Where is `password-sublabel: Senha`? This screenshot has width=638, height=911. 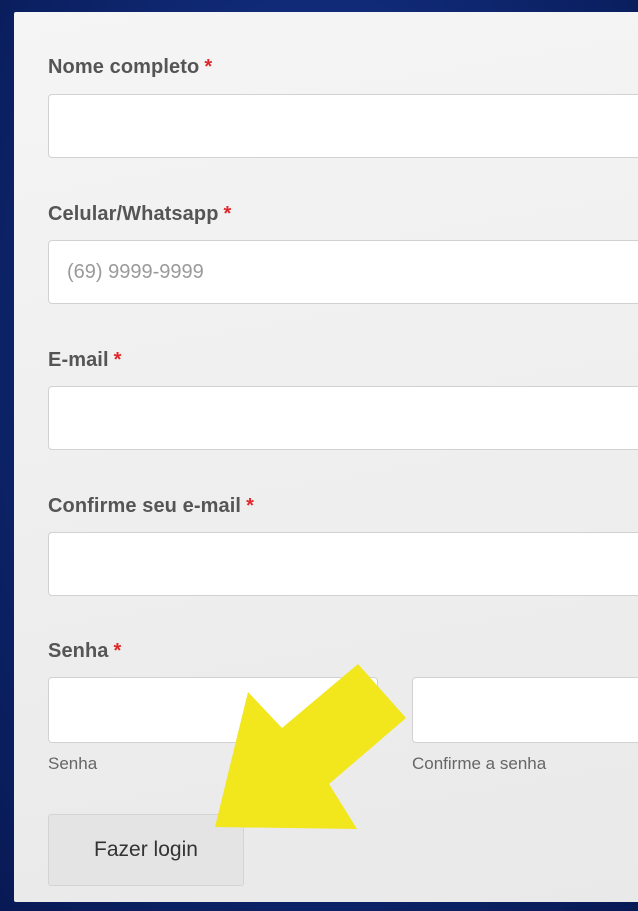
password-sublabel: Senha is located at coordinates (73, 763).